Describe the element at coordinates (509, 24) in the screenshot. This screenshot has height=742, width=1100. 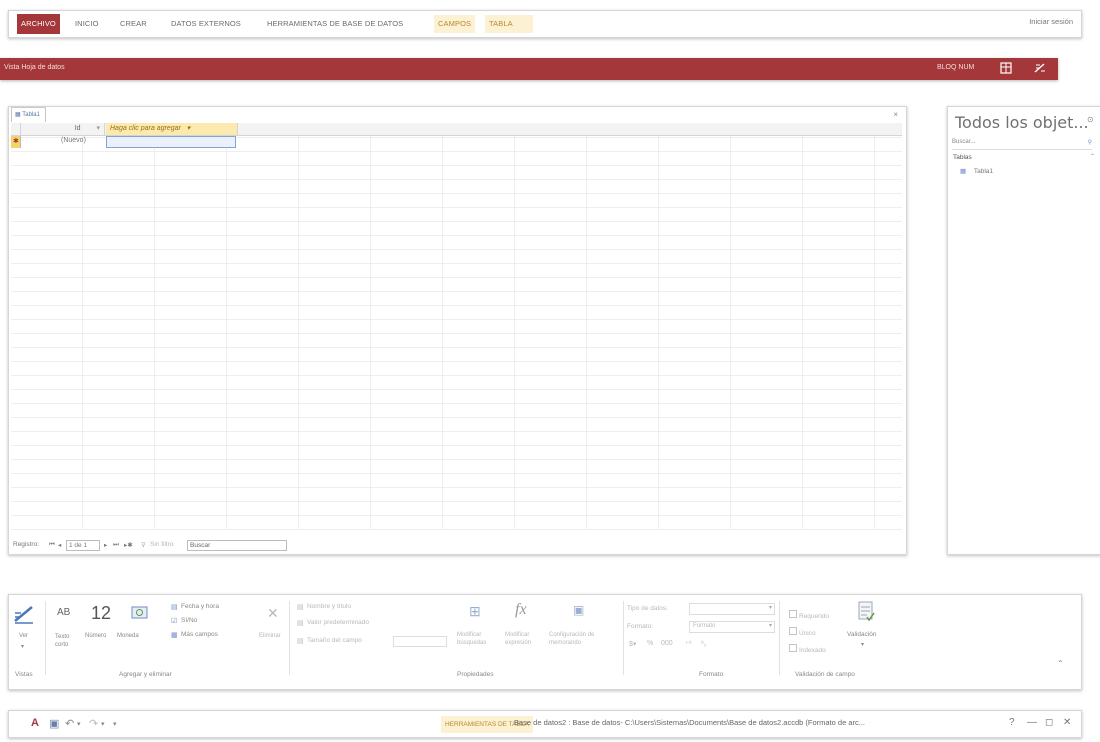
I see `tab-tabla: TABLA` at that location.